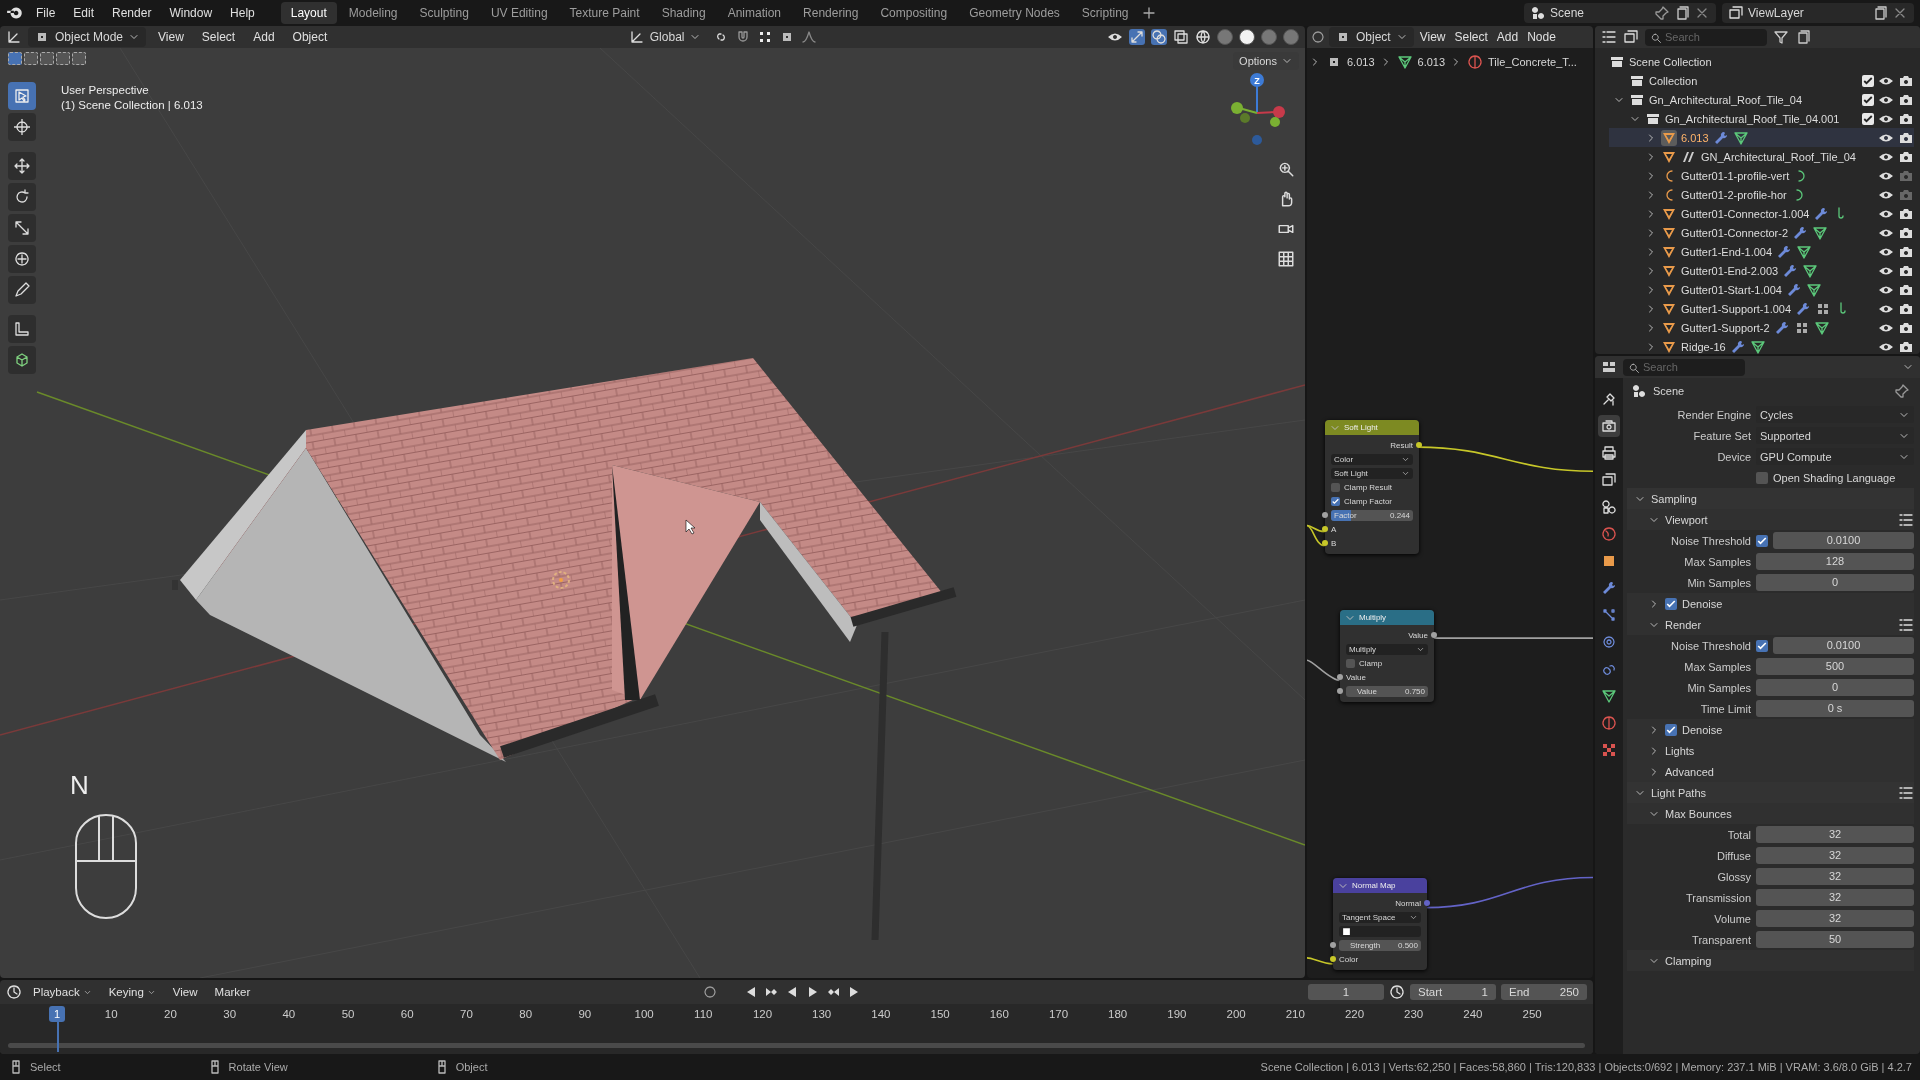  Describe the element at coordinates (191, 13) in the screenshot. I see `menu-item: Window` at that location.